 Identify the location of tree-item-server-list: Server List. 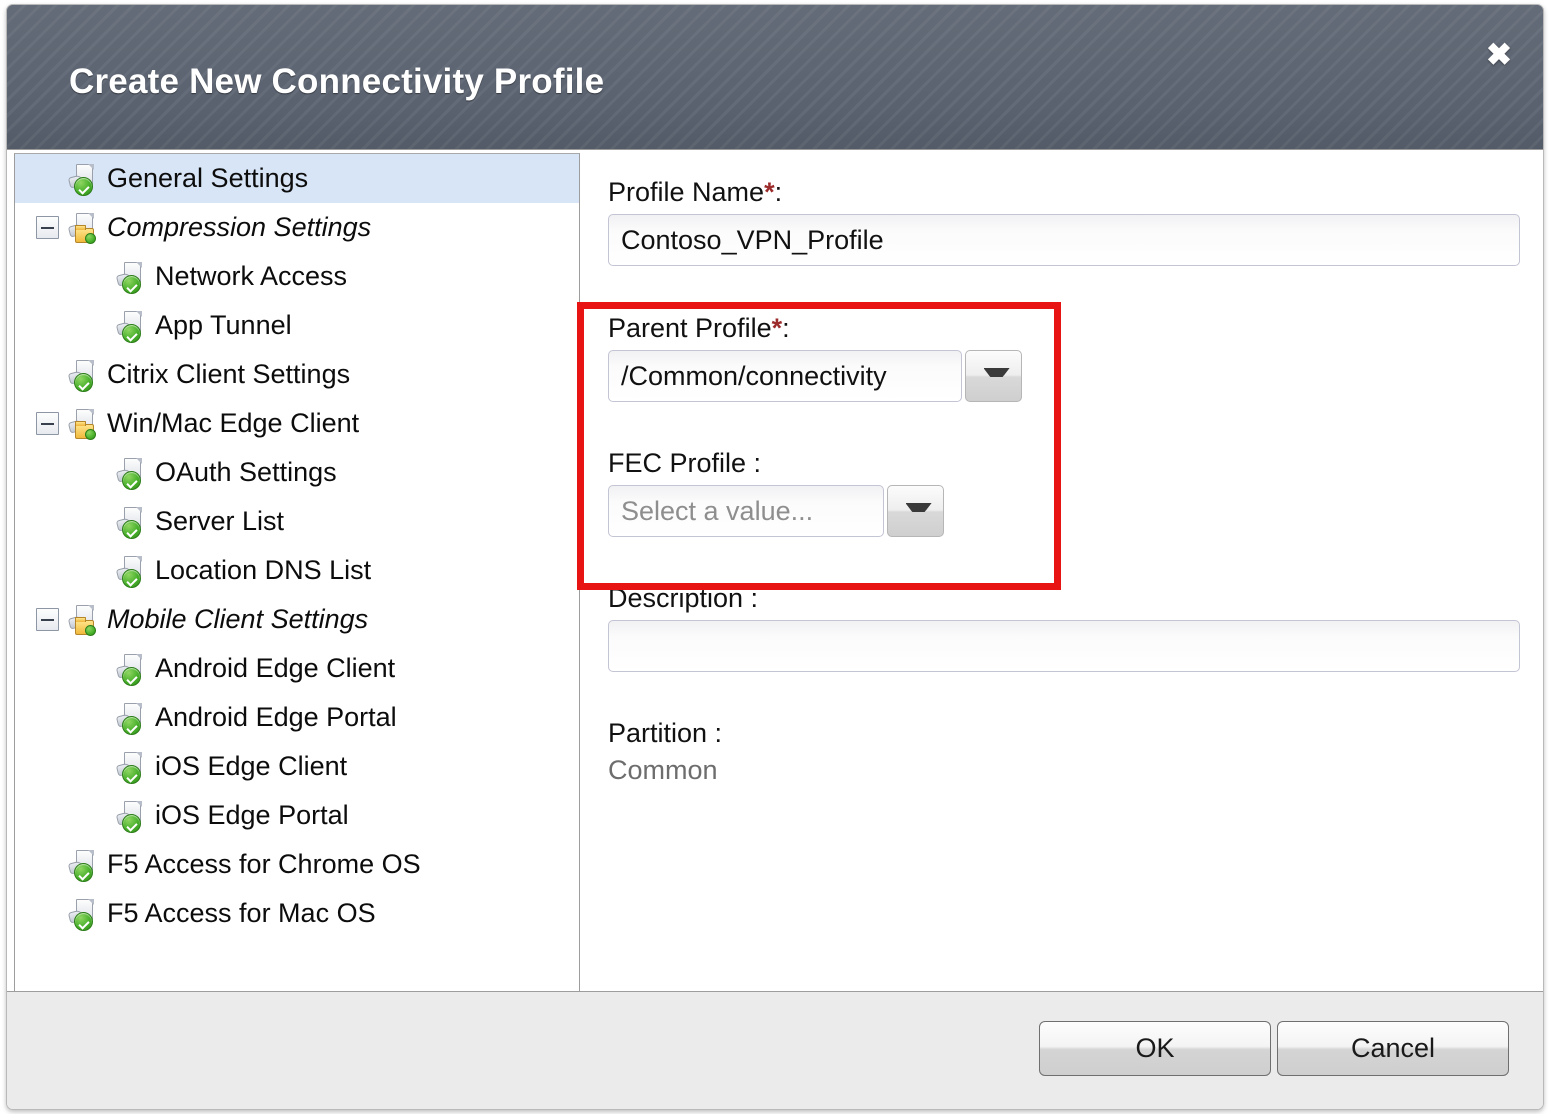
(297, 521).